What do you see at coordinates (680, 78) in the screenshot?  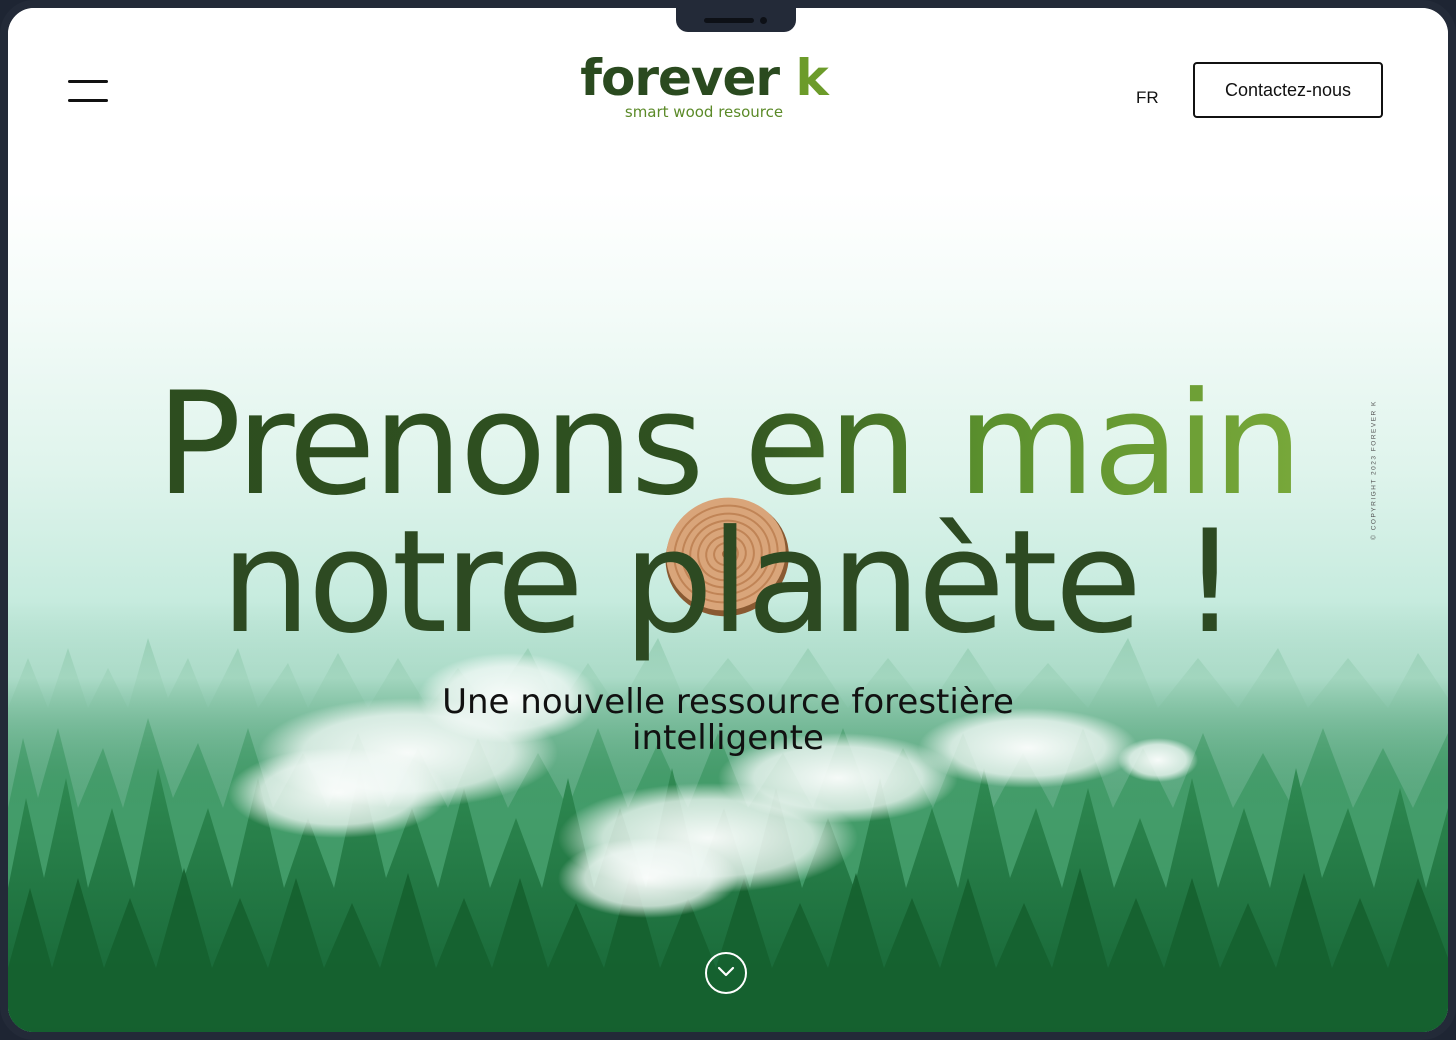 I see `logo-word-main: forever` at bounding box center [680, 78].